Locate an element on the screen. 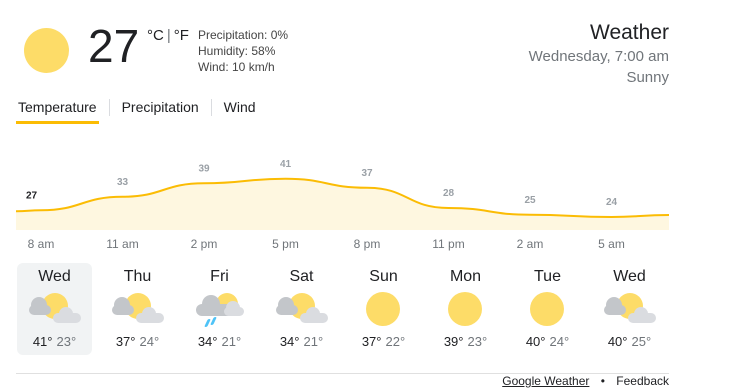  forecast-day-5: Sun 37° 22° is located at coordinates (383, 309).